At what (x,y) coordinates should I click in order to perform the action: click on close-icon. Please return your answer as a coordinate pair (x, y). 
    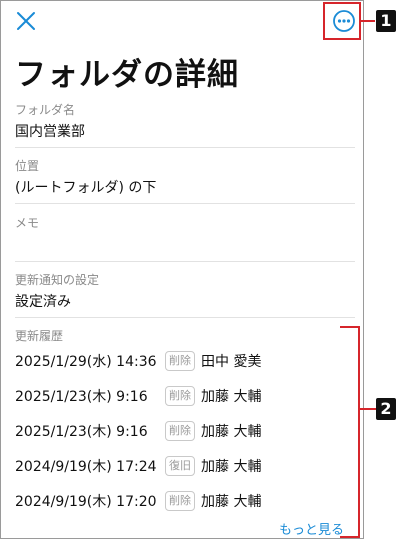
    Looking at the image, I should click on (26, 21).